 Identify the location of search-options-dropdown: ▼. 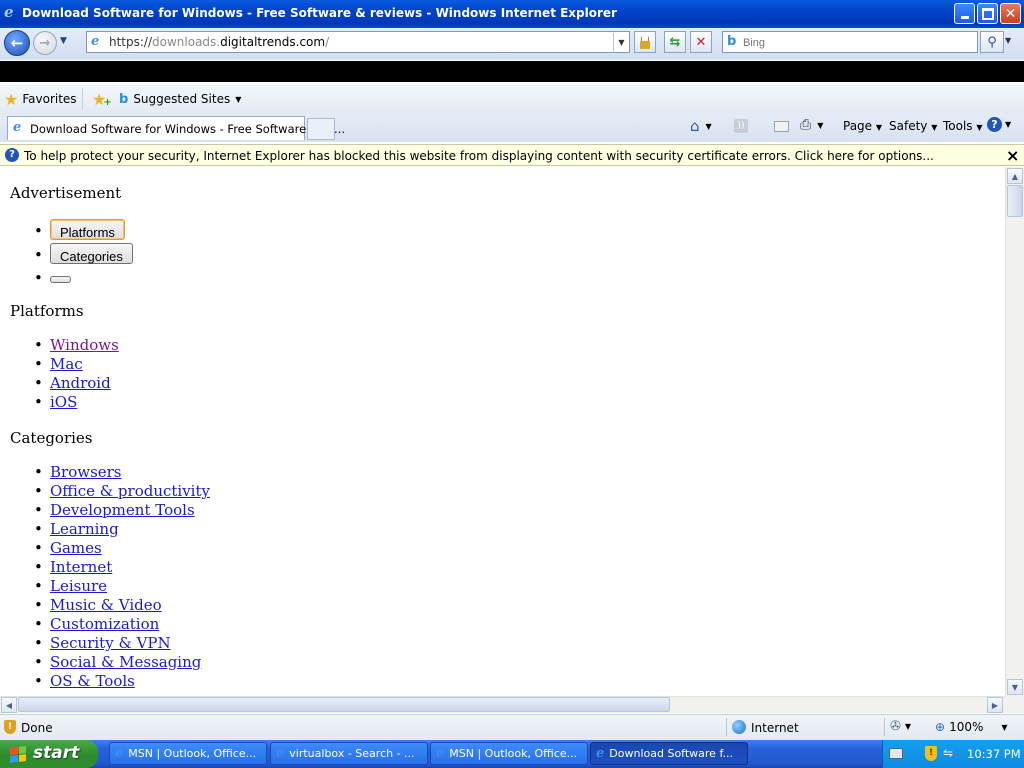
(1012, 42).